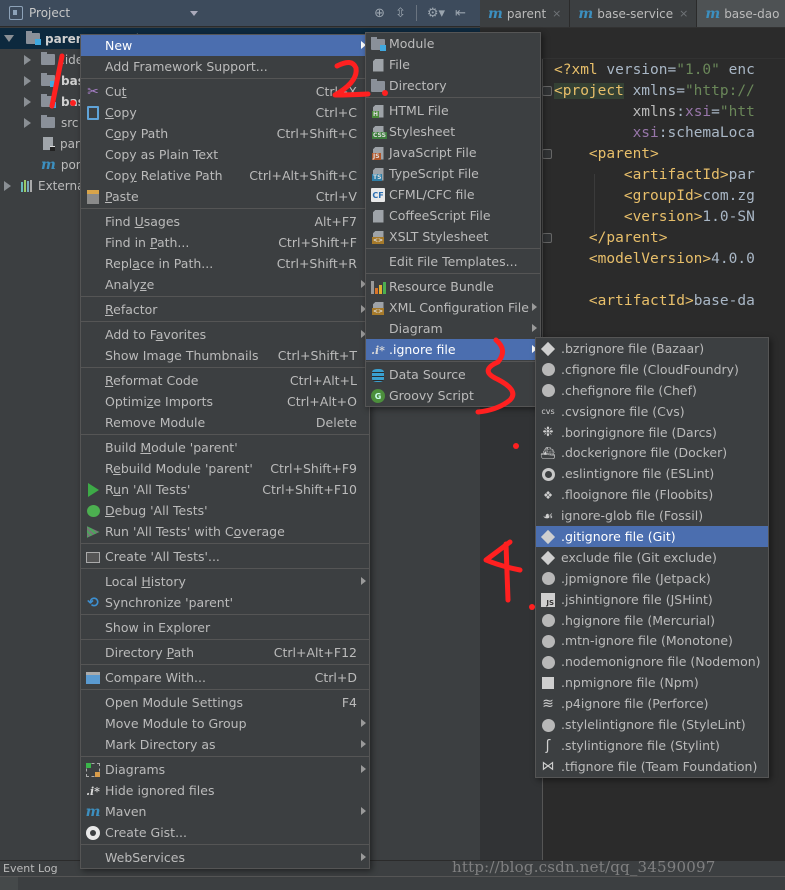  I want to click on menu-item-flooignore-file-floobits: ❖ .flooignore file (Floobits), so click(652, 494).